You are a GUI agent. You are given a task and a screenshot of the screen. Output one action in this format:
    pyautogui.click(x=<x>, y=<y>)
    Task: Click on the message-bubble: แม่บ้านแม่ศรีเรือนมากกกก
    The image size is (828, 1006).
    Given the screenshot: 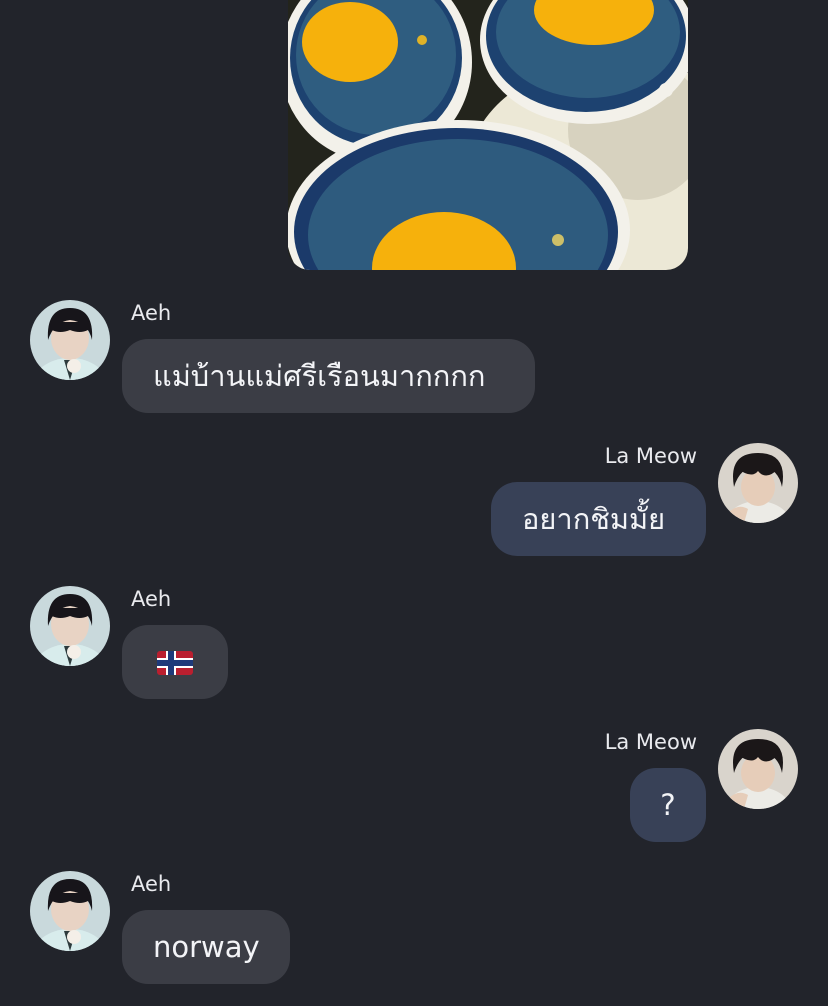 What is the action you would take?
    pyautogui.click(x=328, y=376)
    